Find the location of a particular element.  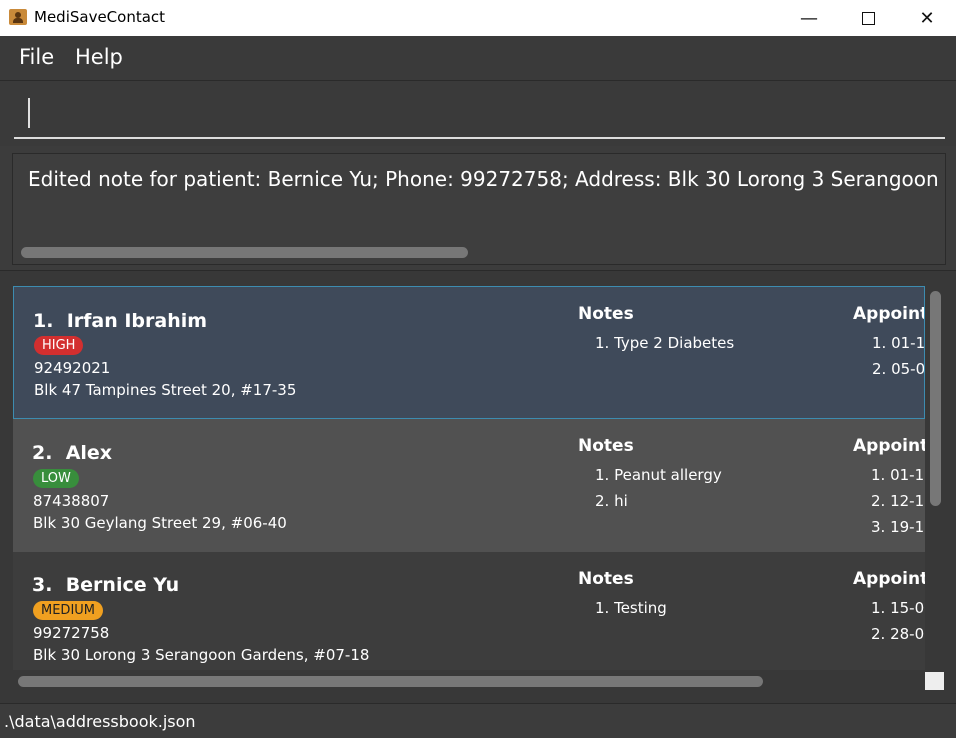

note-item: 2. hi is located at coordinates (611, 501).